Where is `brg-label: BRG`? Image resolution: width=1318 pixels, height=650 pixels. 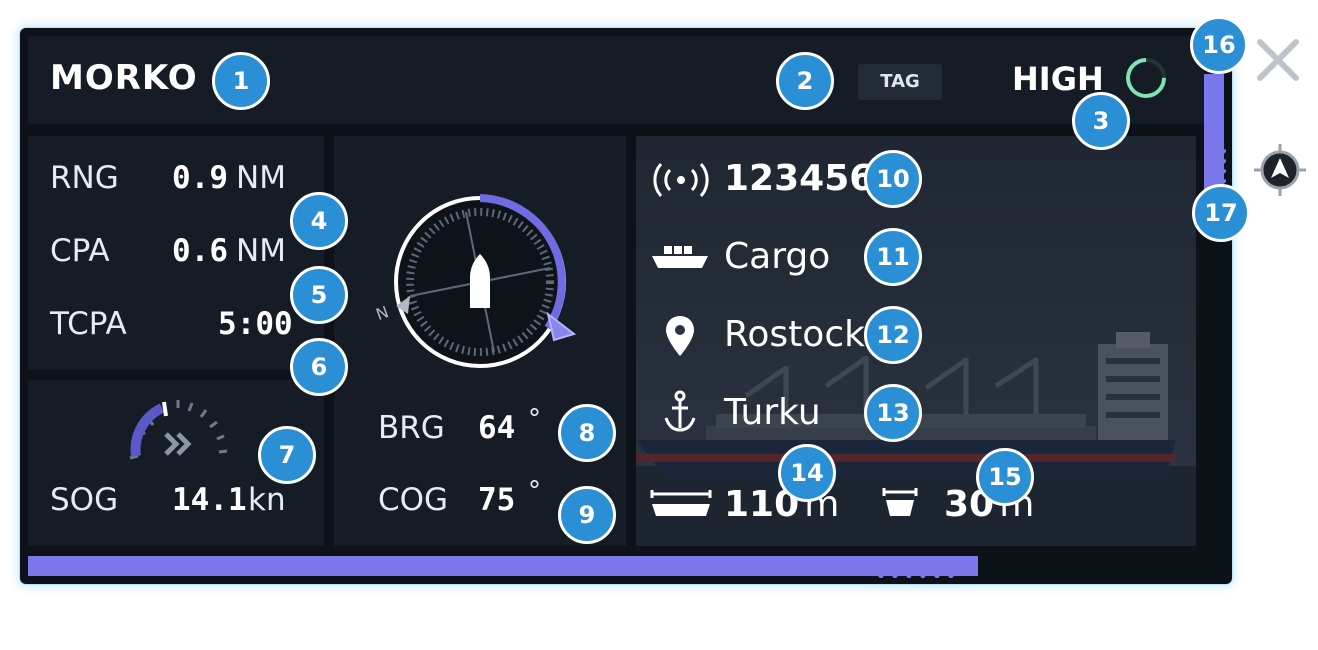 brg-label: BRG is located at coordinates (411, 428).